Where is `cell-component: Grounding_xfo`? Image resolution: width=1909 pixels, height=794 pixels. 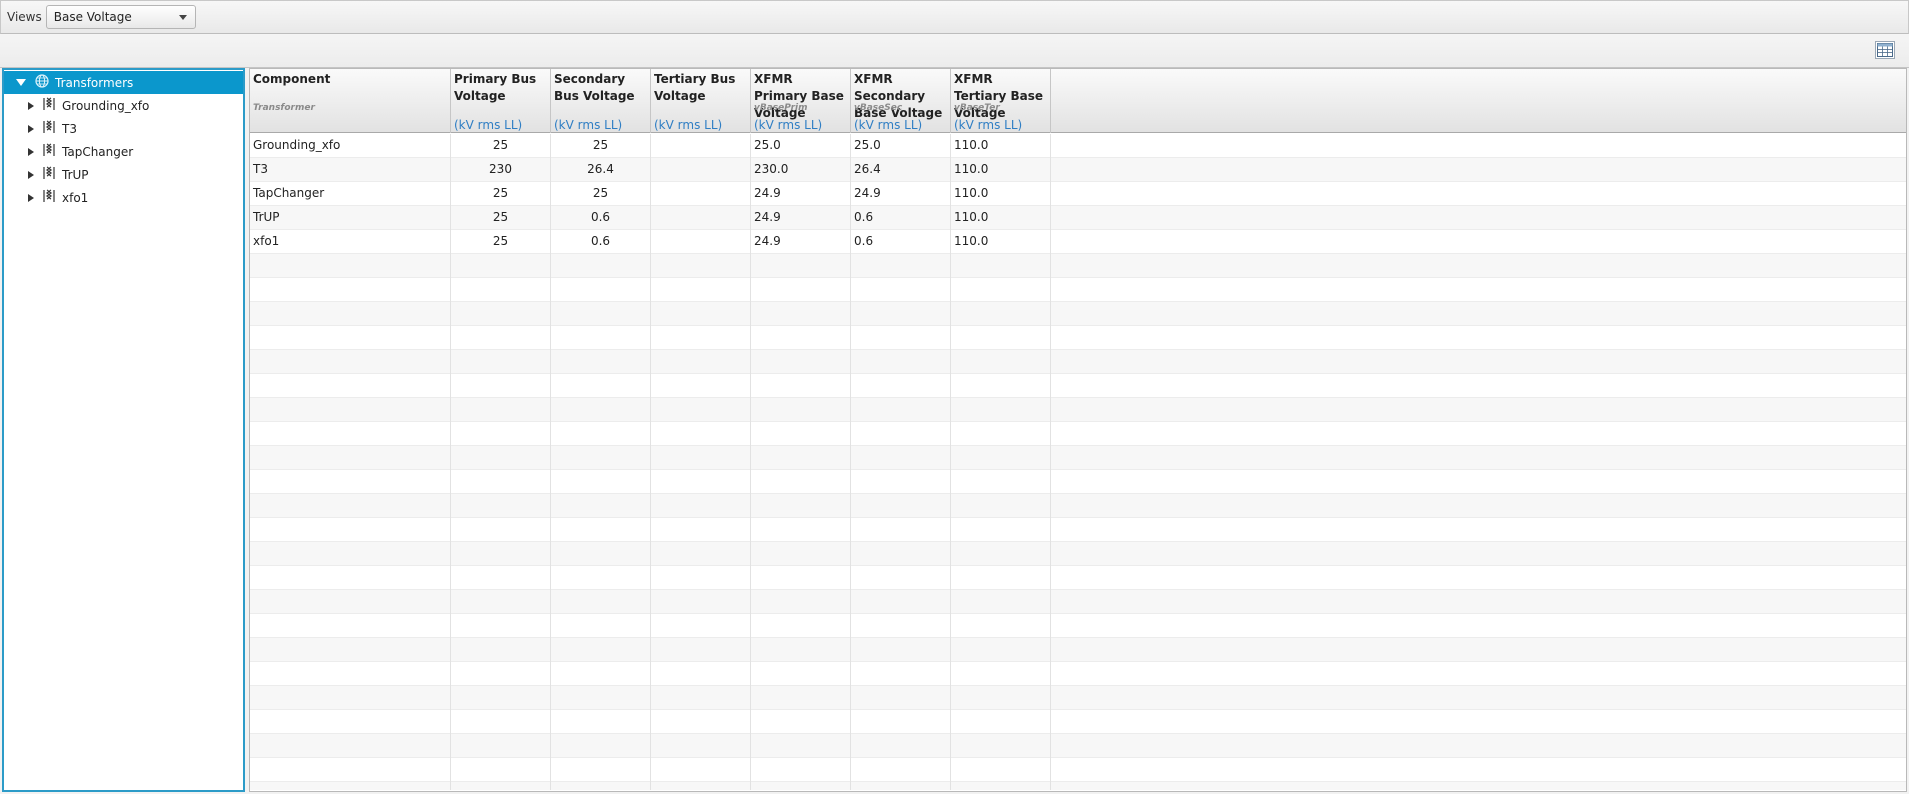
cell-component: Grounding_xfo is located at coordinates (350, 146).